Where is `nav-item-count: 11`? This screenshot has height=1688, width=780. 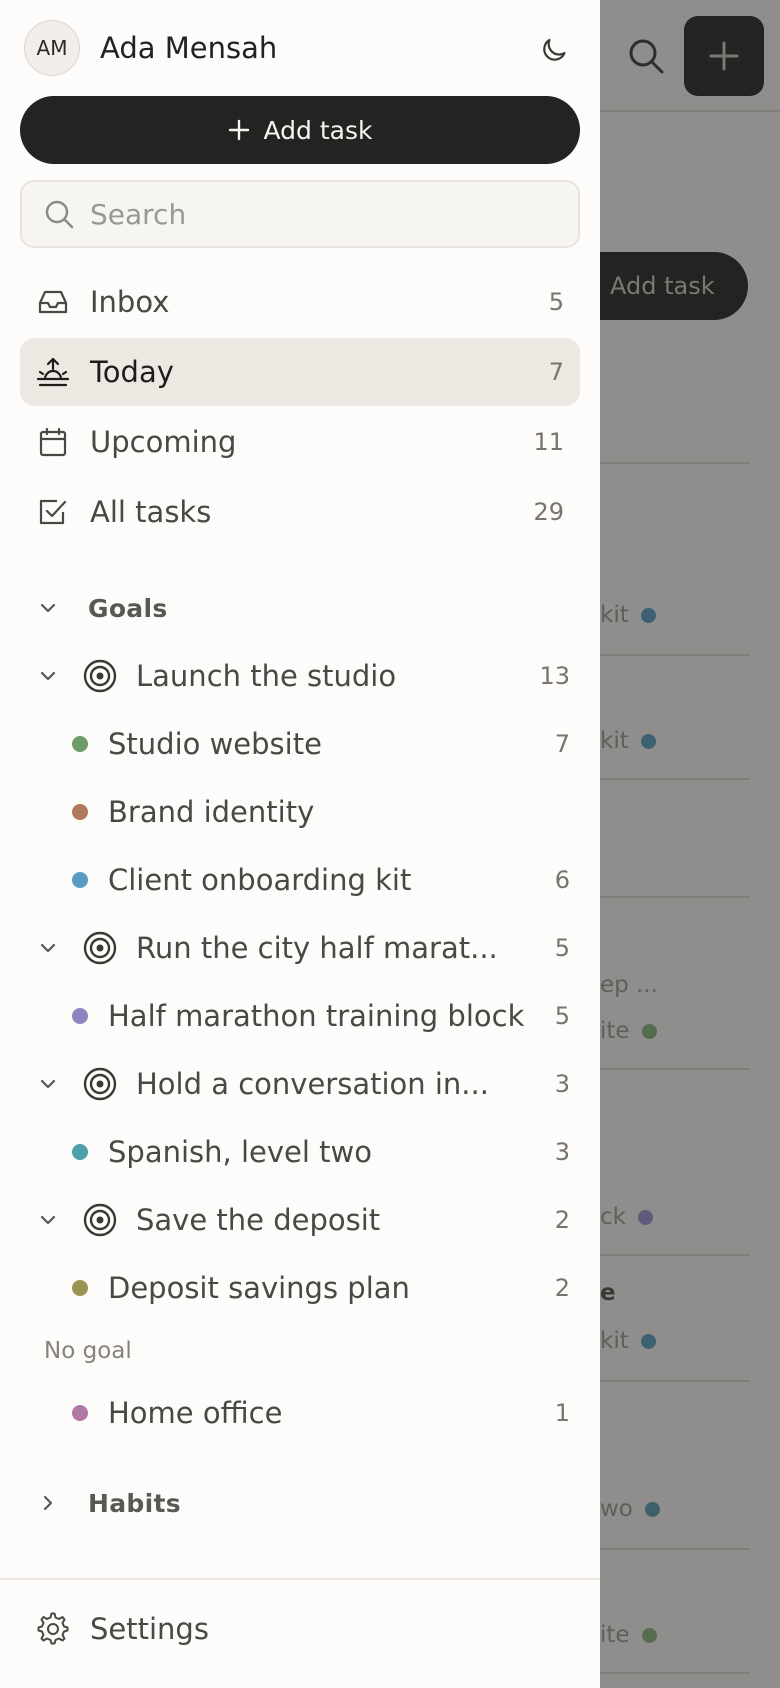 nav-item-count: 11 is located at coordinates (548, 442).